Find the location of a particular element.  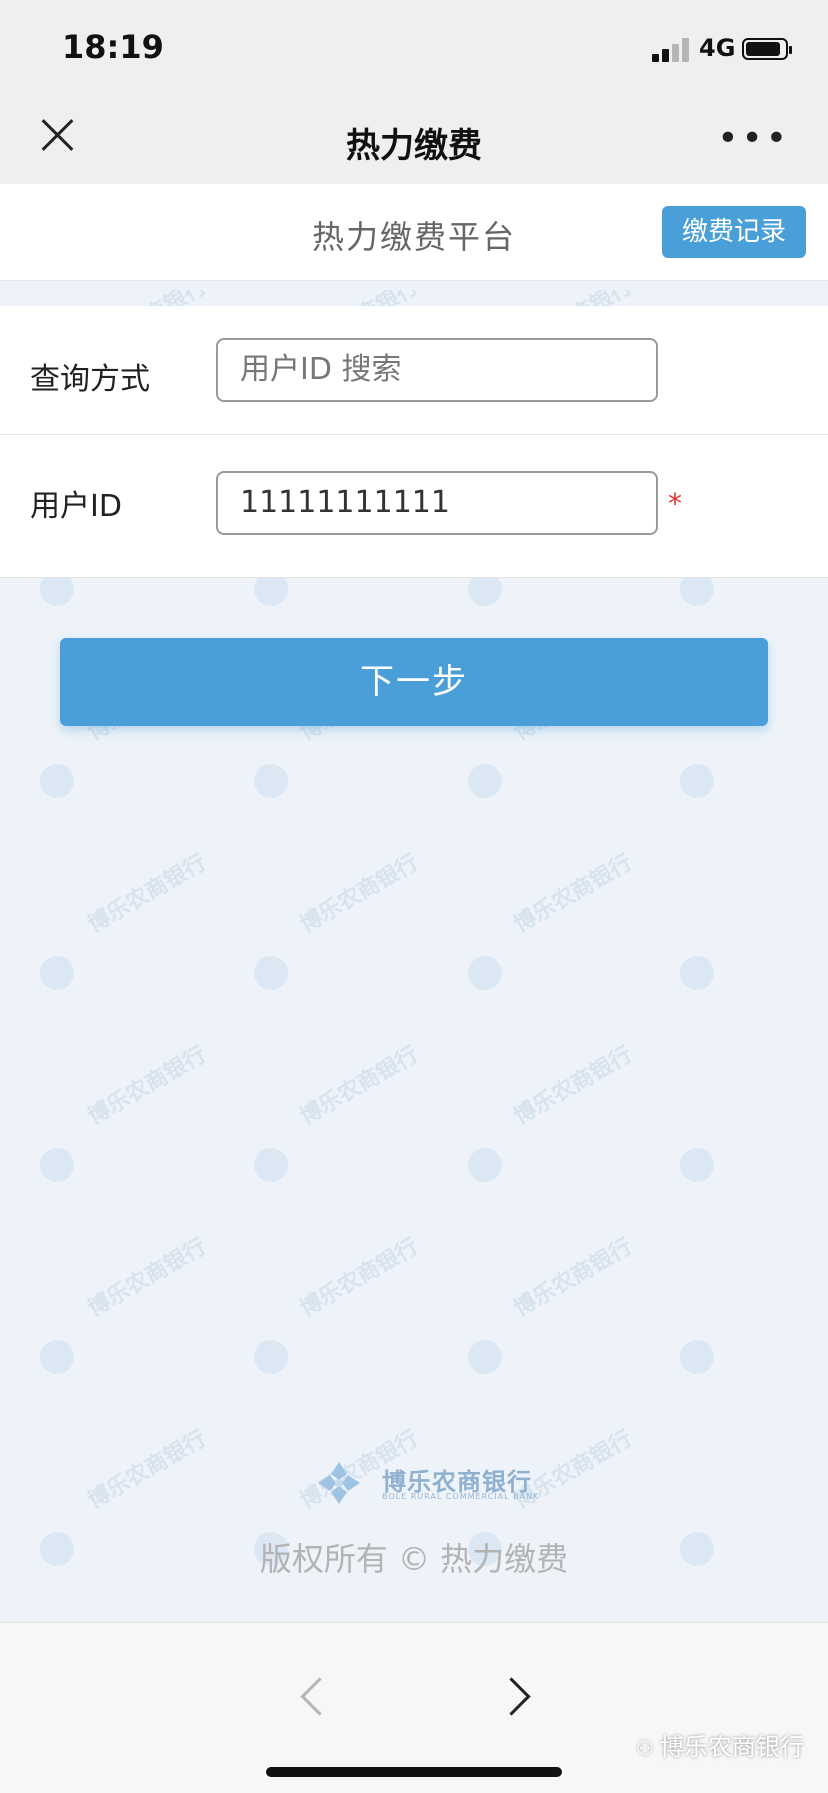

required-mark: * is located at coordinates (675, 503).